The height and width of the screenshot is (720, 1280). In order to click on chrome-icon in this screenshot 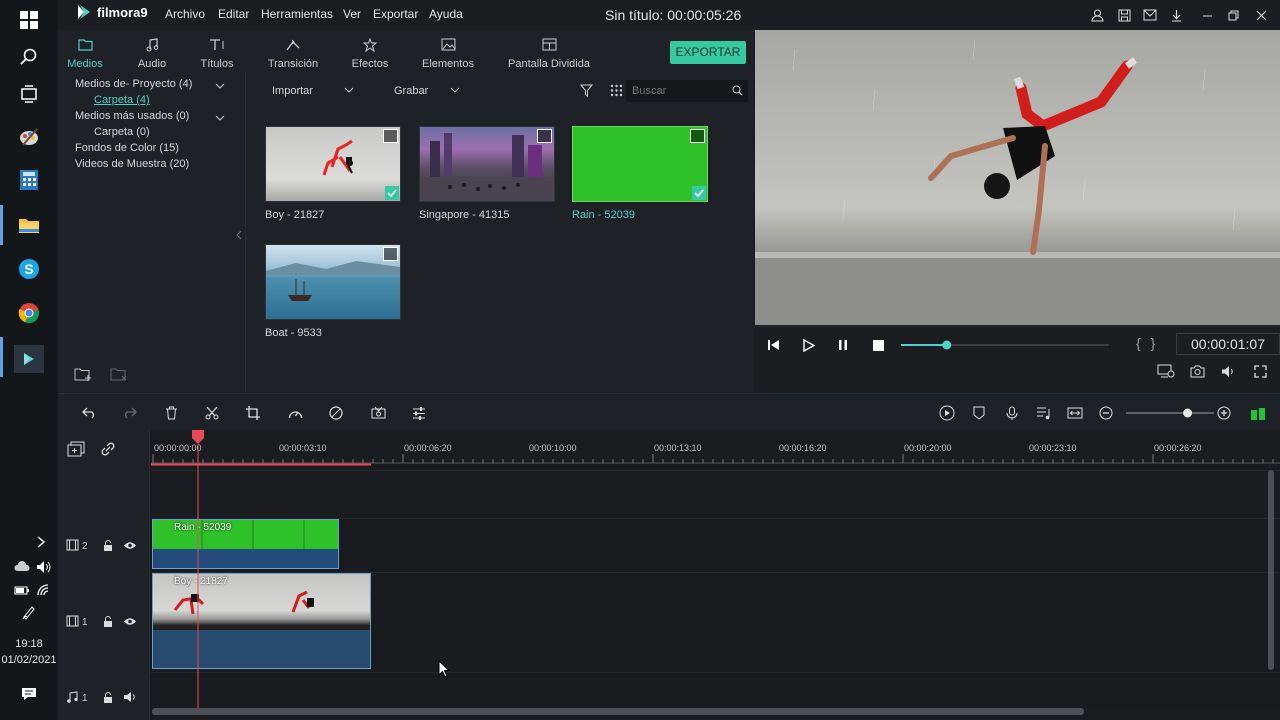, I will do `click(29, 313)`.